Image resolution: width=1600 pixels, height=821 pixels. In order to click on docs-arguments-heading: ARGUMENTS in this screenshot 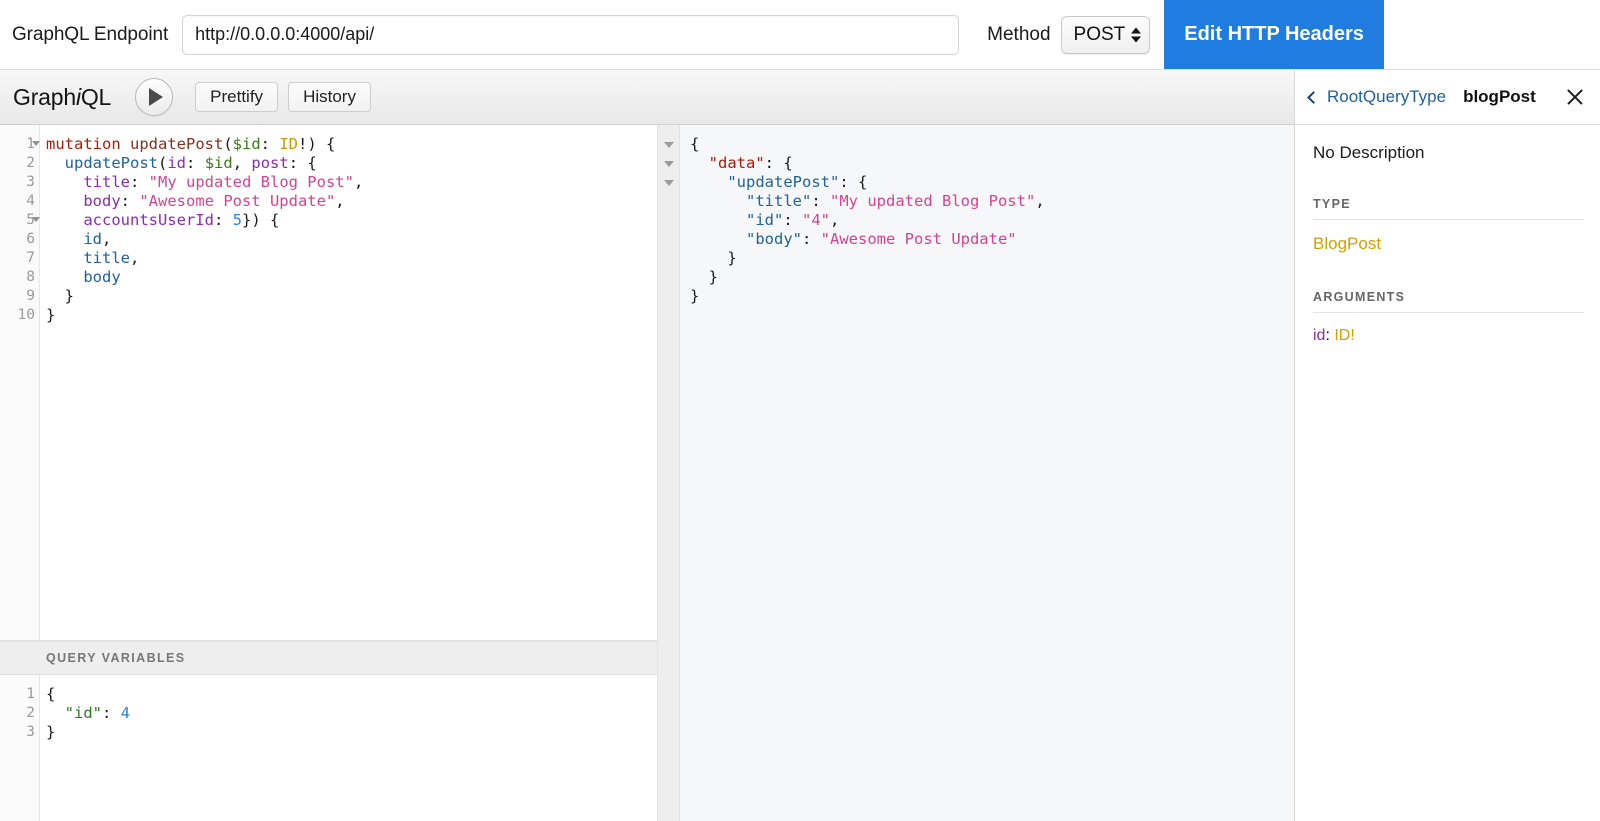, I will do `click(1448, 301)`.